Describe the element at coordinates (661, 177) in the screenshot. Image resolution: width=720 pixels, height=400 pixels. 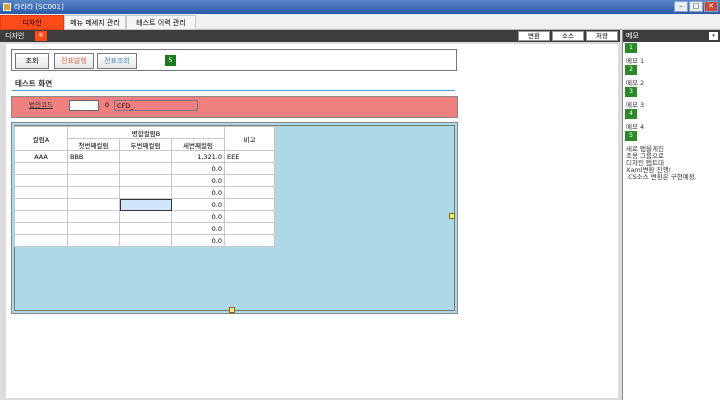
I see `memo-note-line: .CS소스 변환은 구현예정.` at that location.